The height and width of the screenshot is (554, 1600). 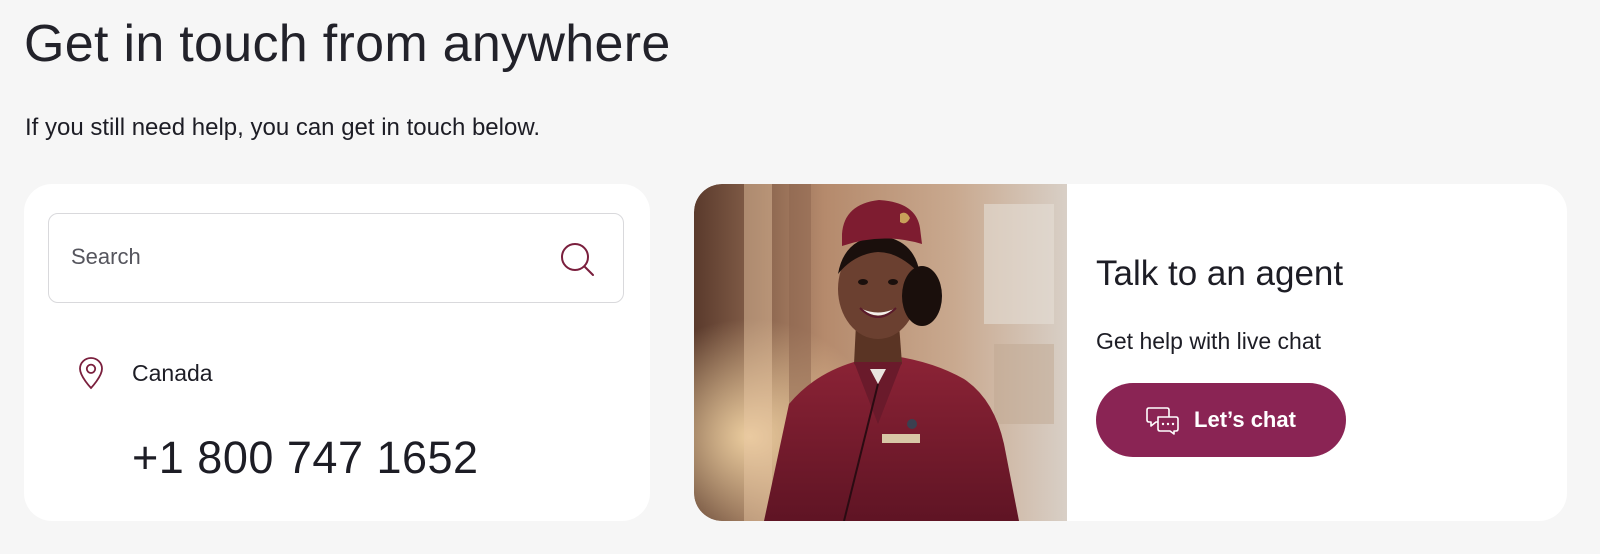 What do you see at coordinates (305, 458) in the screenshot?
I see `phone-number: +1 800 747 1652` at bounding box center [305, 458].